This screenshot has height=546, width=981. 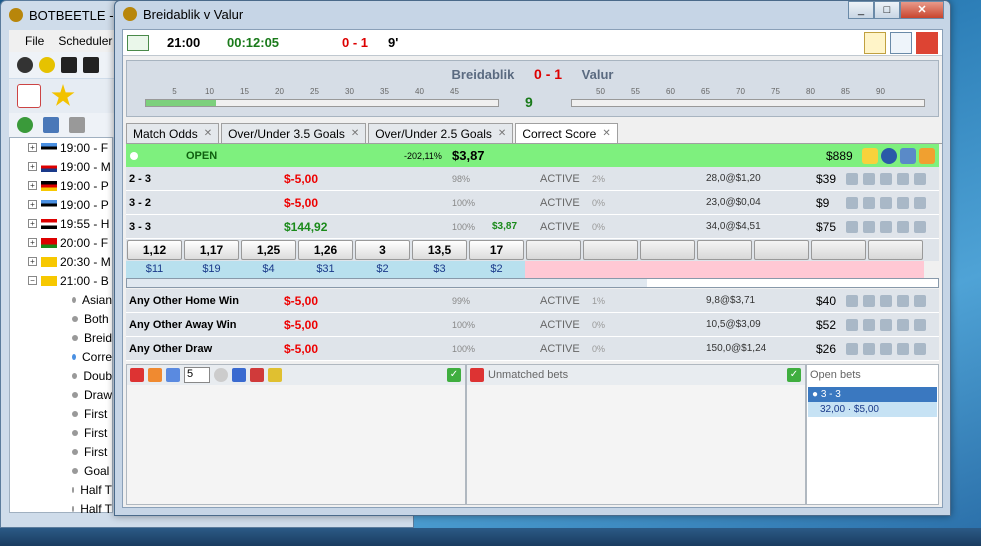 What do you see at coordinates (61, 356) in the screenshot?
I see `tree-market: Corre` at bounding box center [61, 356].